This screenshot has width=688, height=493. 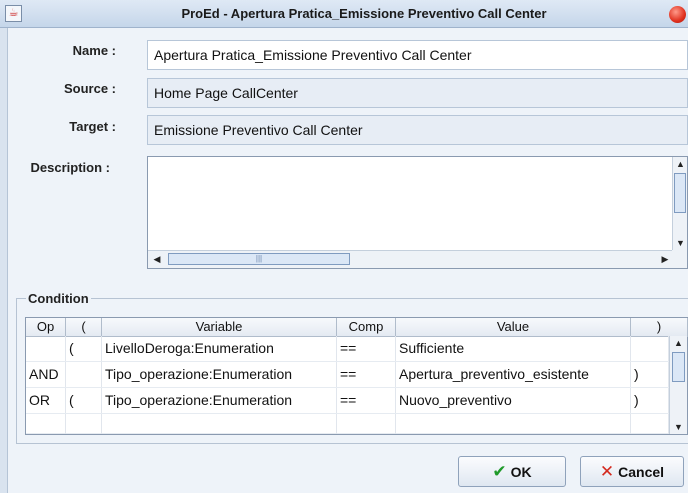 I want to click on cell-variable: LivelloDeroga:Enumeration, so click(x=219, y=348).